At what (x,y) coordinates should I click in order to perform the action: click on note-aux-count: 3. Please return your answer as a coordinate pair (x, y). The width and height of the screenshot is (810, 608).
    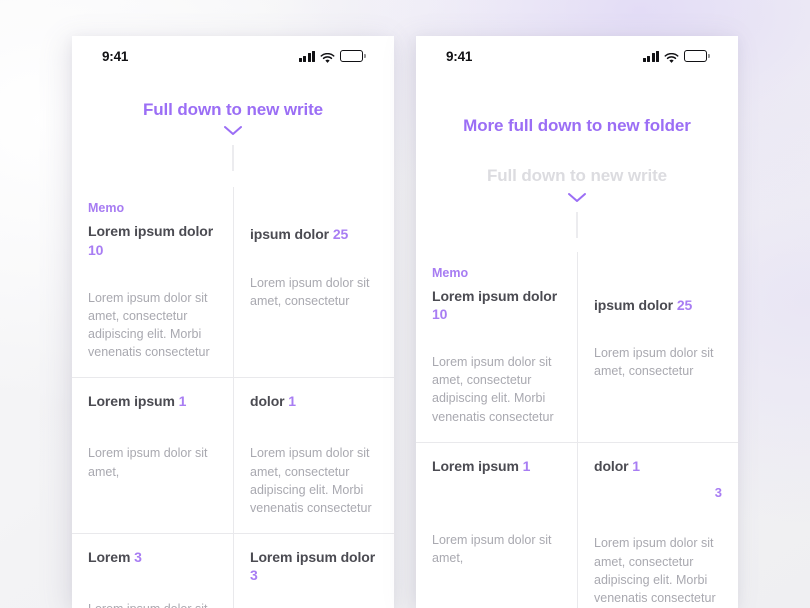
    Looking at the image, I should click on (718, 492).